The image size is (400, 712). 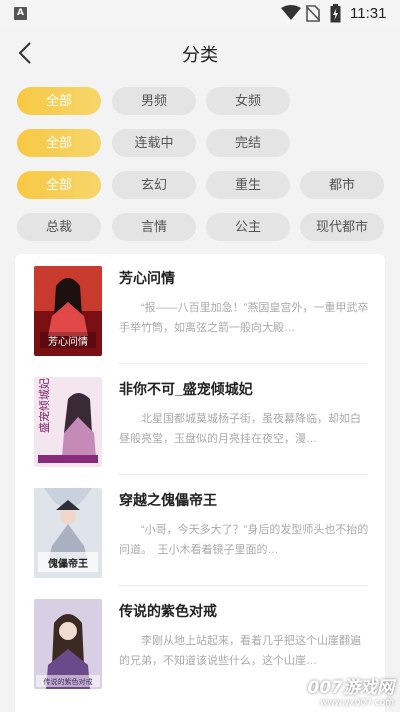 I want to click on cover-title-text: 傀儡帝王, so click(x=68, y=563).